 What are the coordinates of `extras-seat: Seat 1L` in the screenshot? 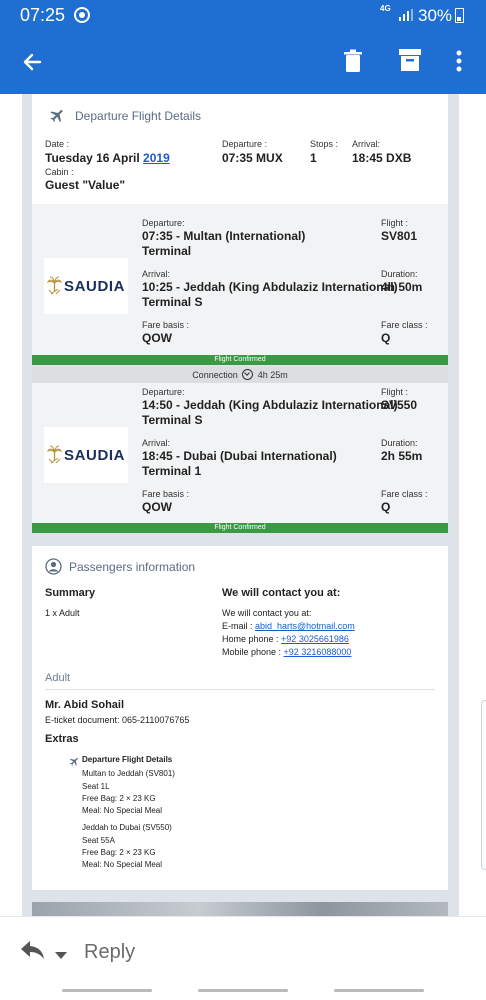 It's located at (96, 786).